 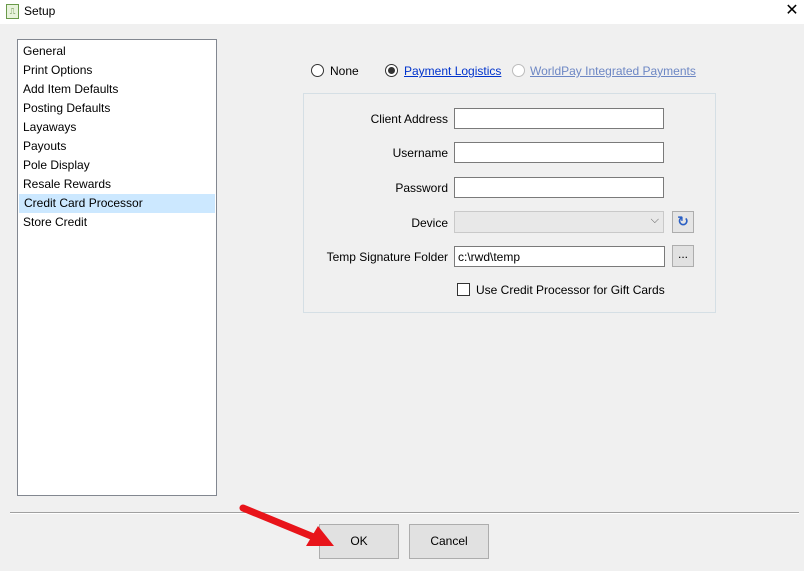 What do you see at coordinates (117, 89) in the screenshot?
I see `sidebar-item-add-item-defaults: Add Item Defaults` at bounding box center [117, 89].